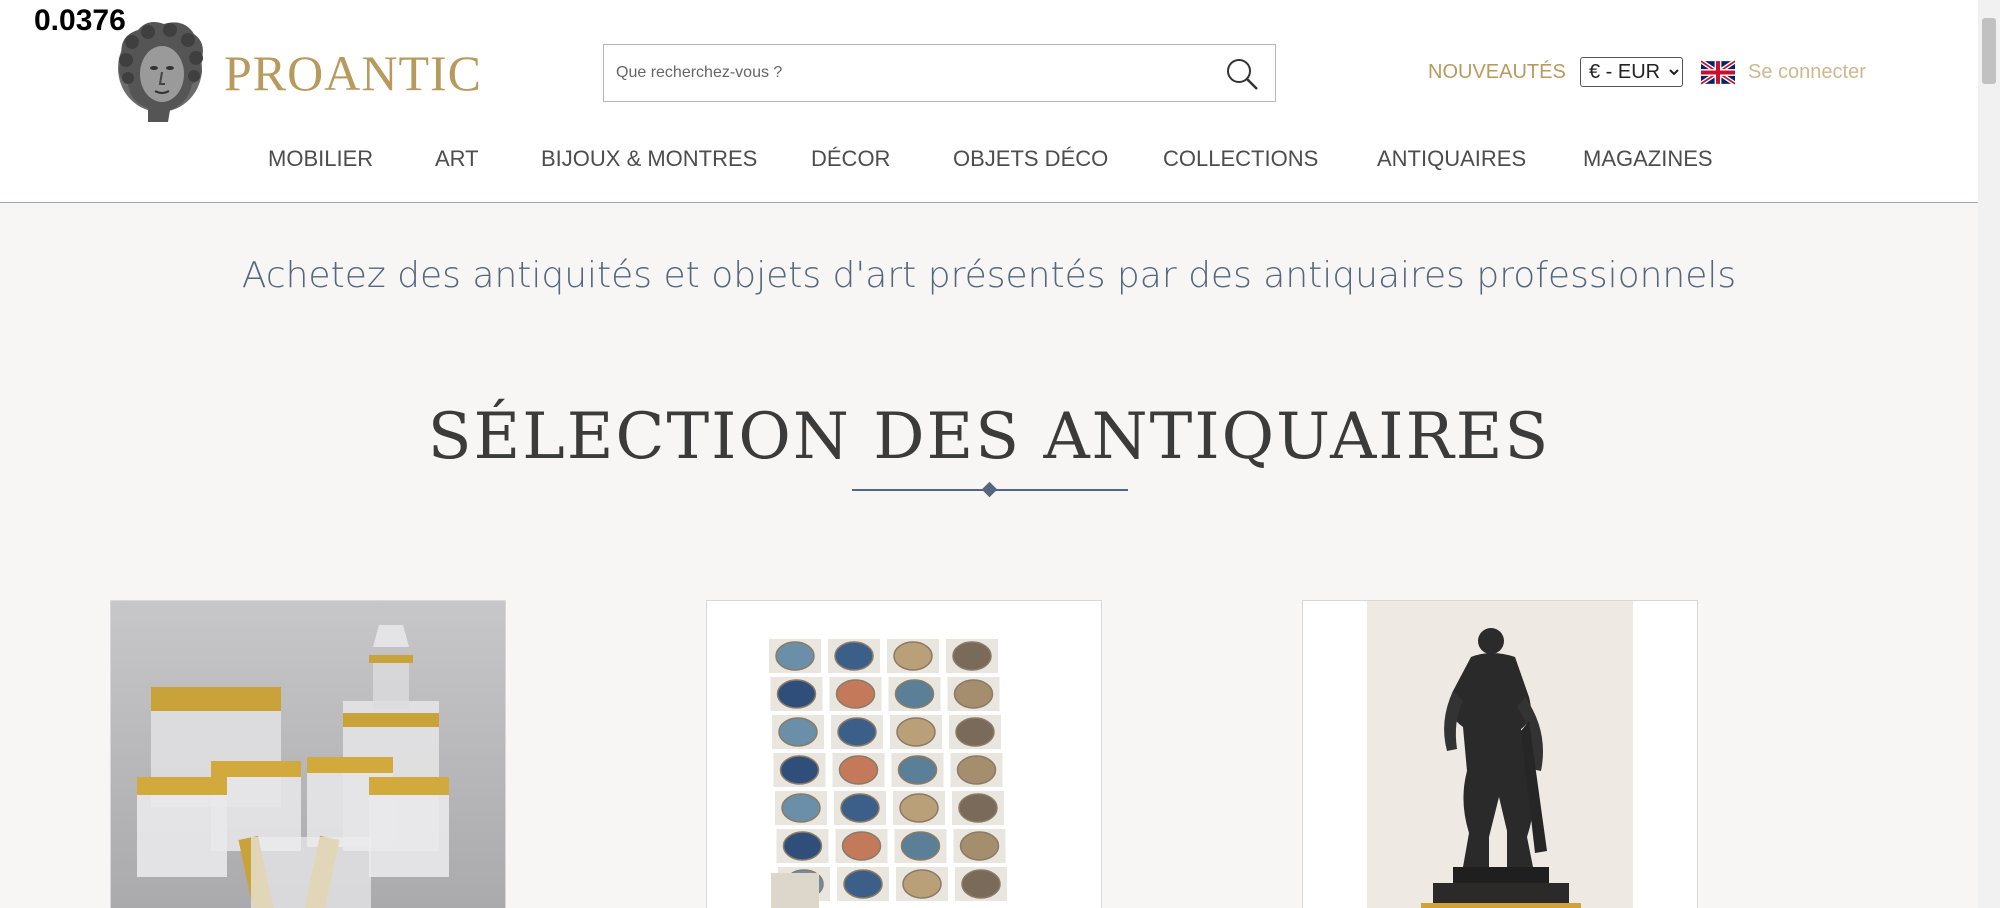 The width and height of the screenshot is (2000, 908). I want to click on plates-image, so click(904, 754).